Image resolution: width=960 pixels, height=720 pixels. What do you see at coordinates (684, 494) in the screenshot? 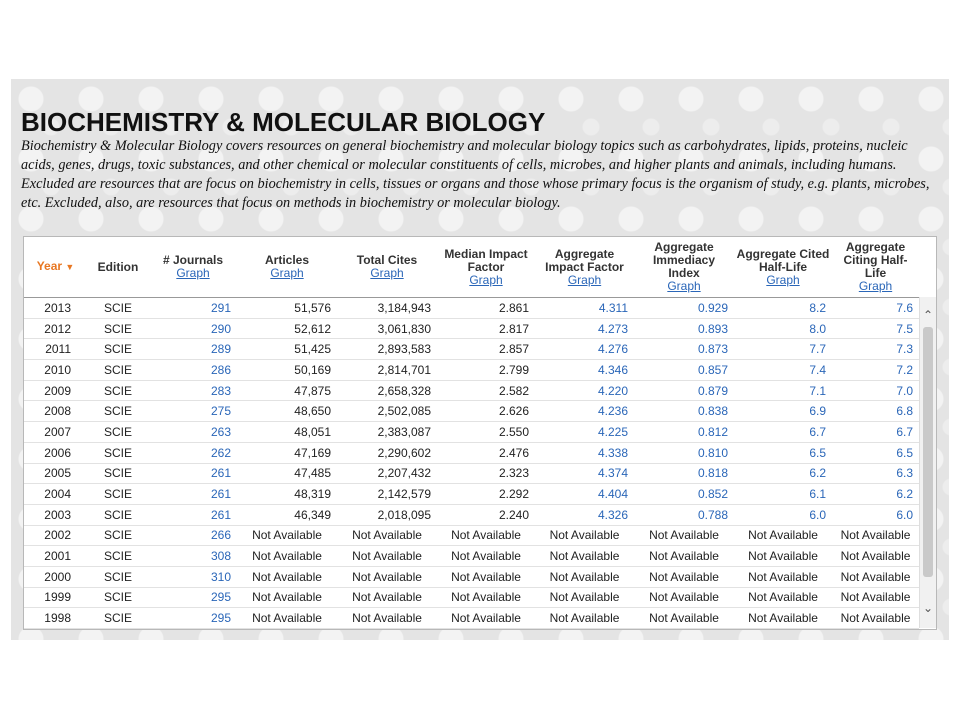
I see `cell-aggregate-immediacy-index: 0.852` at bounding box center [684, 494].